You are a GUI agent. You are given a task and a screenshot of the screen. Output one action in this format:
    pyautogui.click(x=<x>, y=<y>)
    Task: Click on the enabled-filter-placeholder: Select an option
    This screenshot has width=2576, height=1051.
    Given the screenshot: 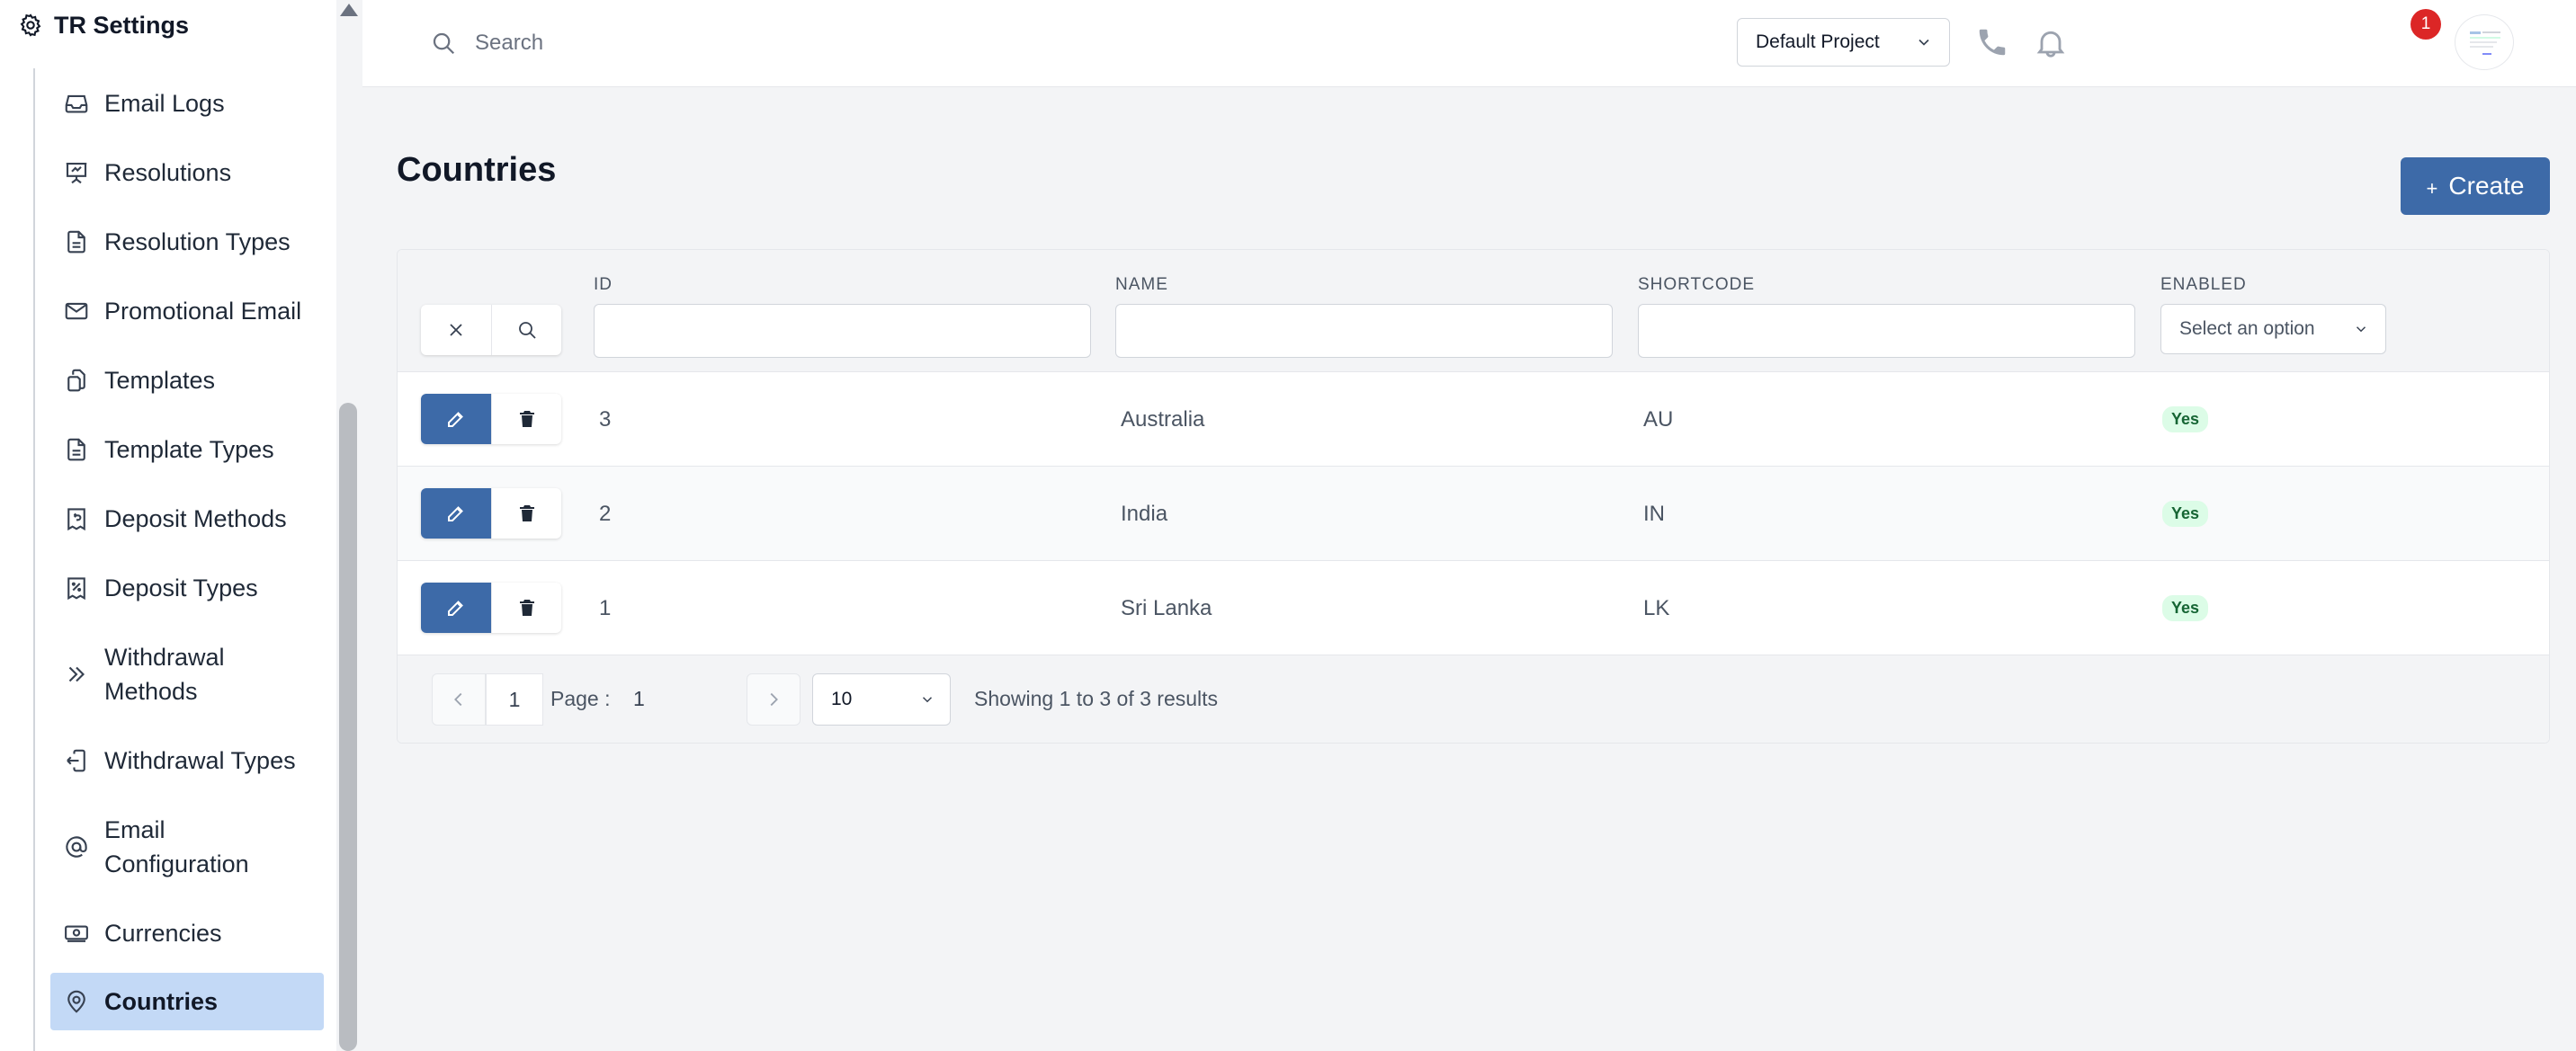 What is the action you would take?
    pyautogui.click(x=2247, y=328)
    